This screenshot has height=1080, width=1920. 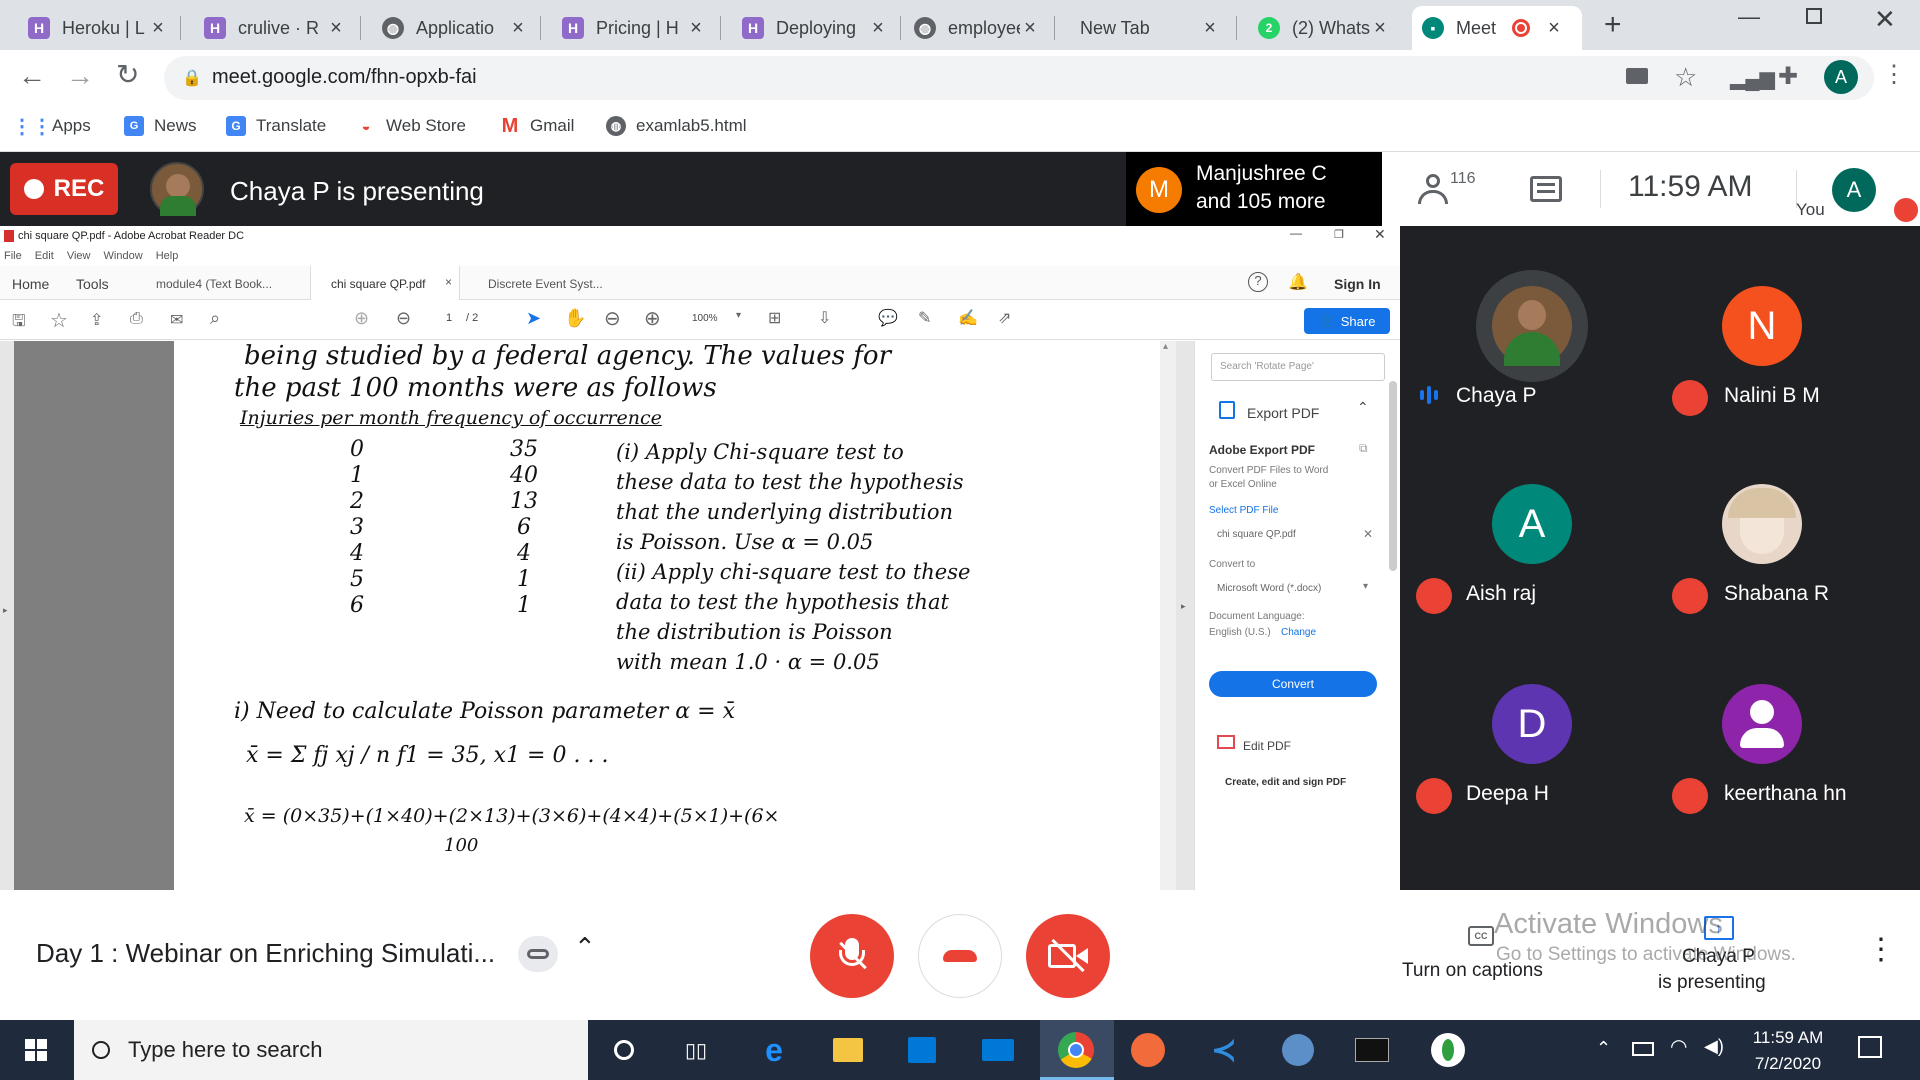 I want to click on app-orange-icon, so click(x=1148, y=1050).